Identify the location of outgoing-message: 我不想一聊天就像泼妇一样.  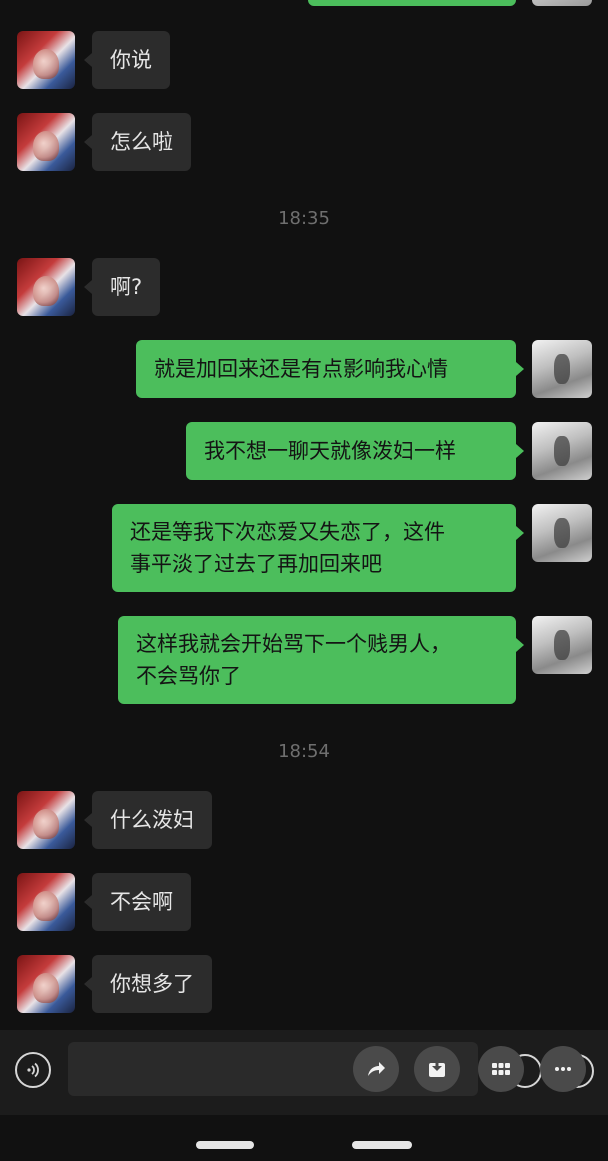
(355, 451).